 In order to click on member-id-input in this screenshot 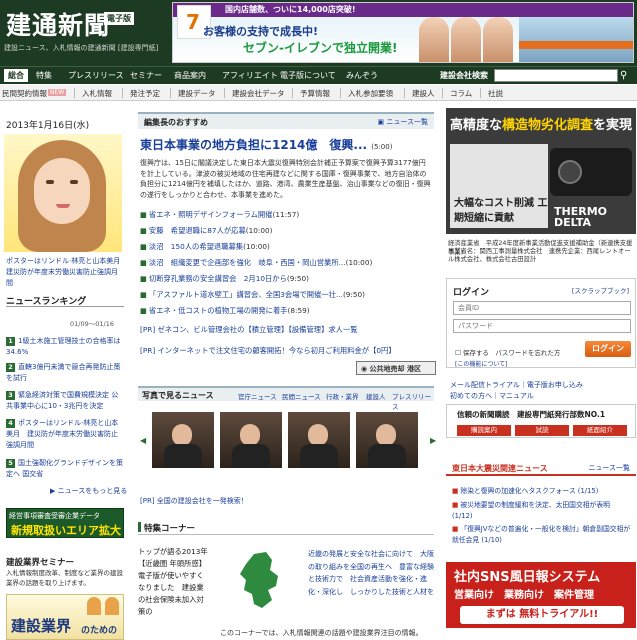, I will do `click(542, 308)`.